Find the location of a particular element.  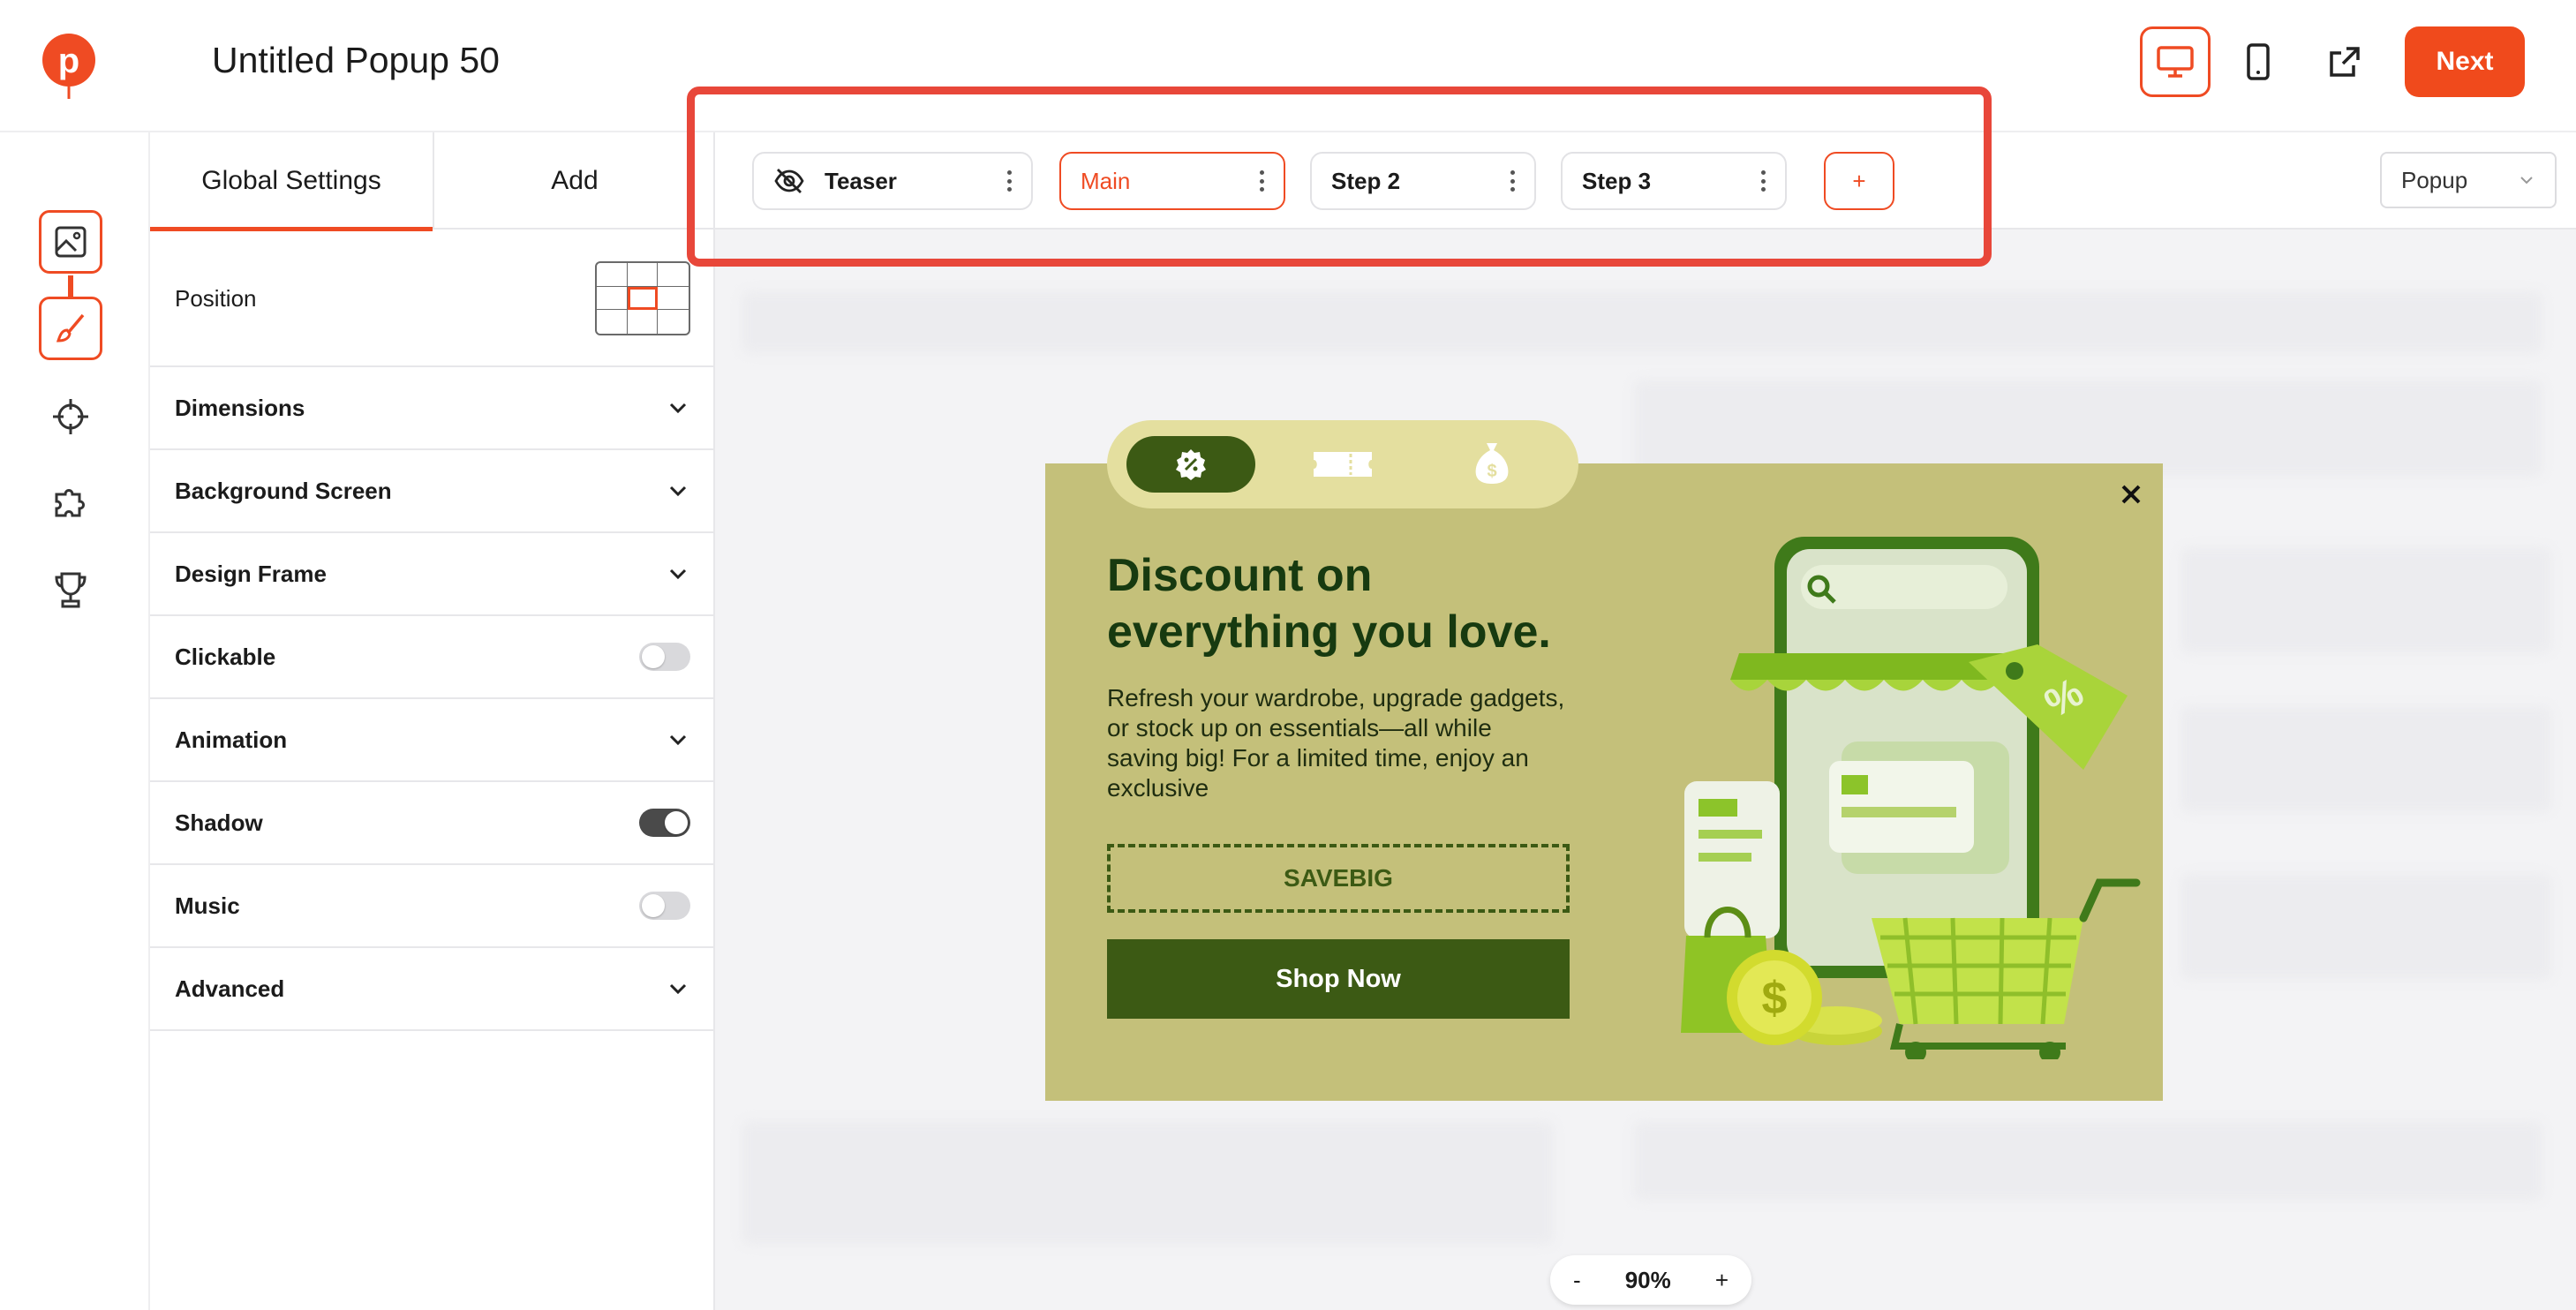

tab-add: Add is located at coordinates (574, 181).